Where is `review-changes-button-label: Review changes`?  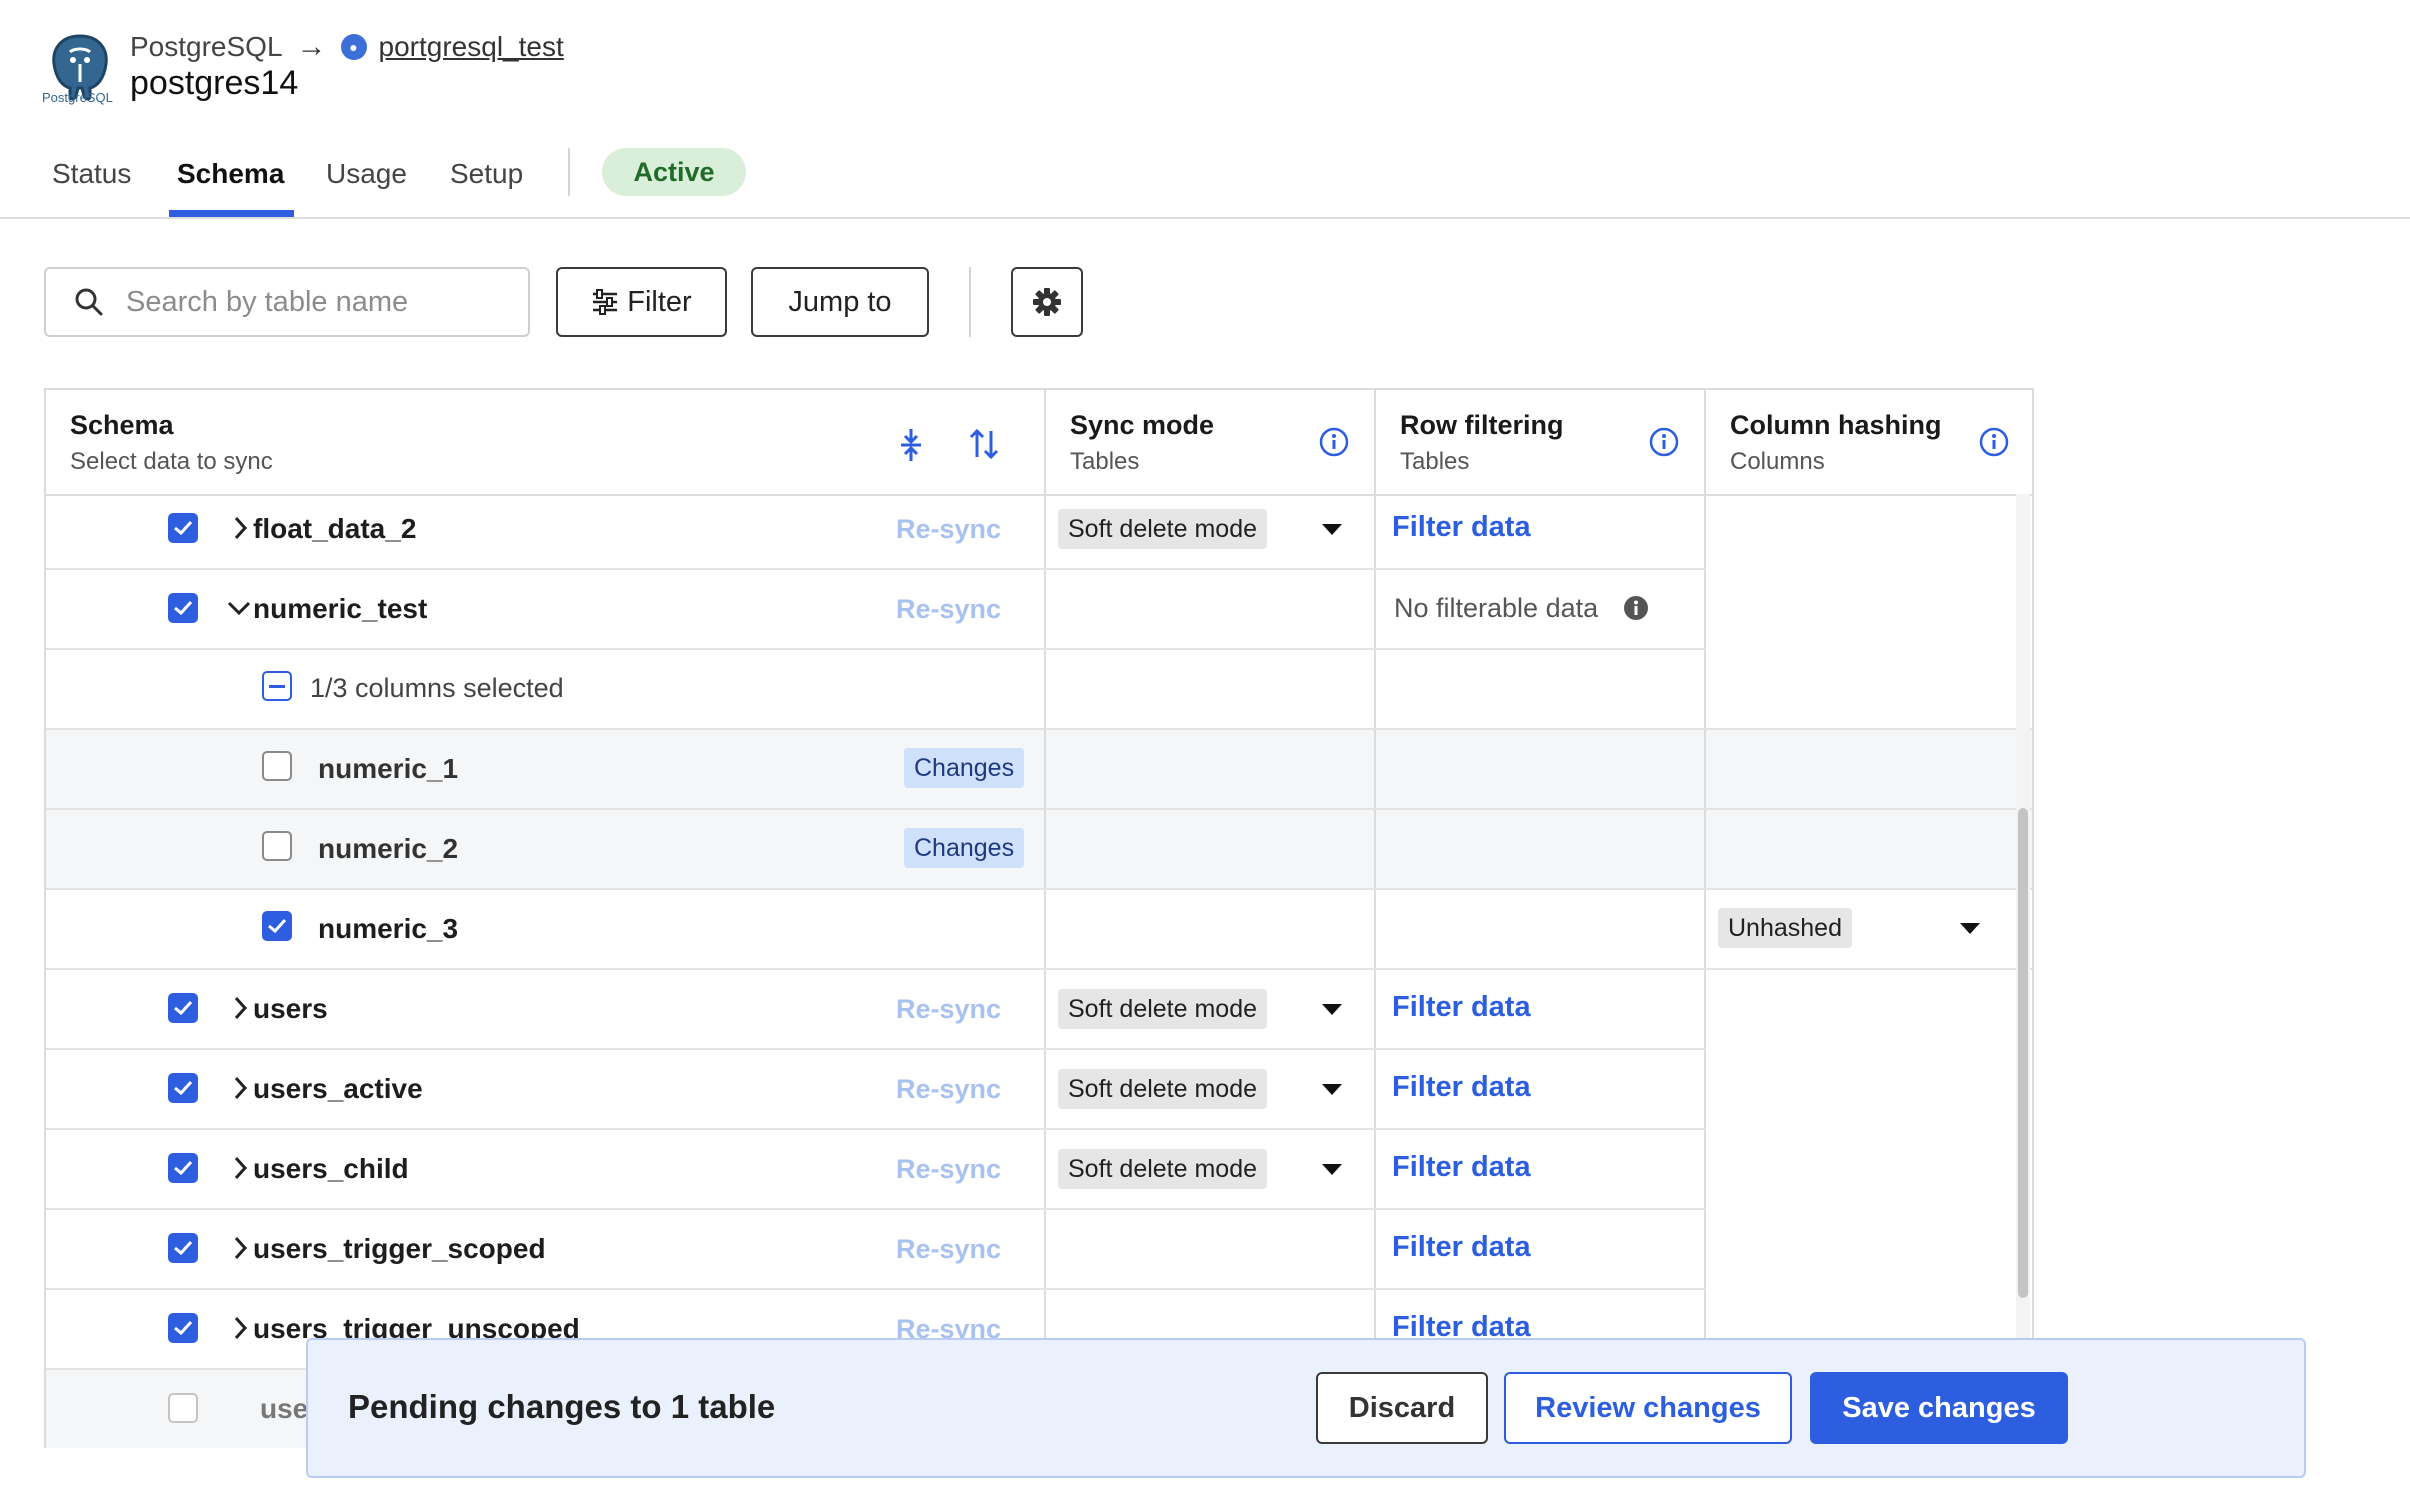
review-changes-button-label: Review changes is located at coordinates (1648, 1407).